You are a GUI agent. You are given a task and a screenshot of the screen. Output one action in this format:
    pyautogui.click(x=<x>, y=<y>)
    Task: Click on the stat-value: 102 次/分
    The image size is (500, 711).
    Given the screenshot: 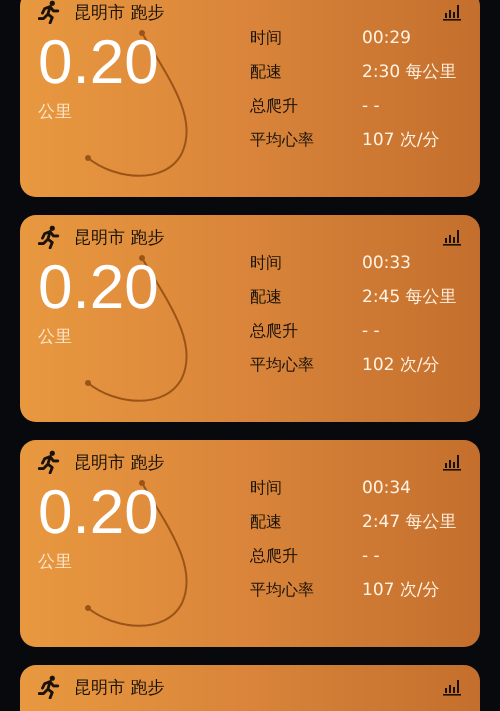 What is the action you would take?
    pyautogui.click(x=401, y=365)
    